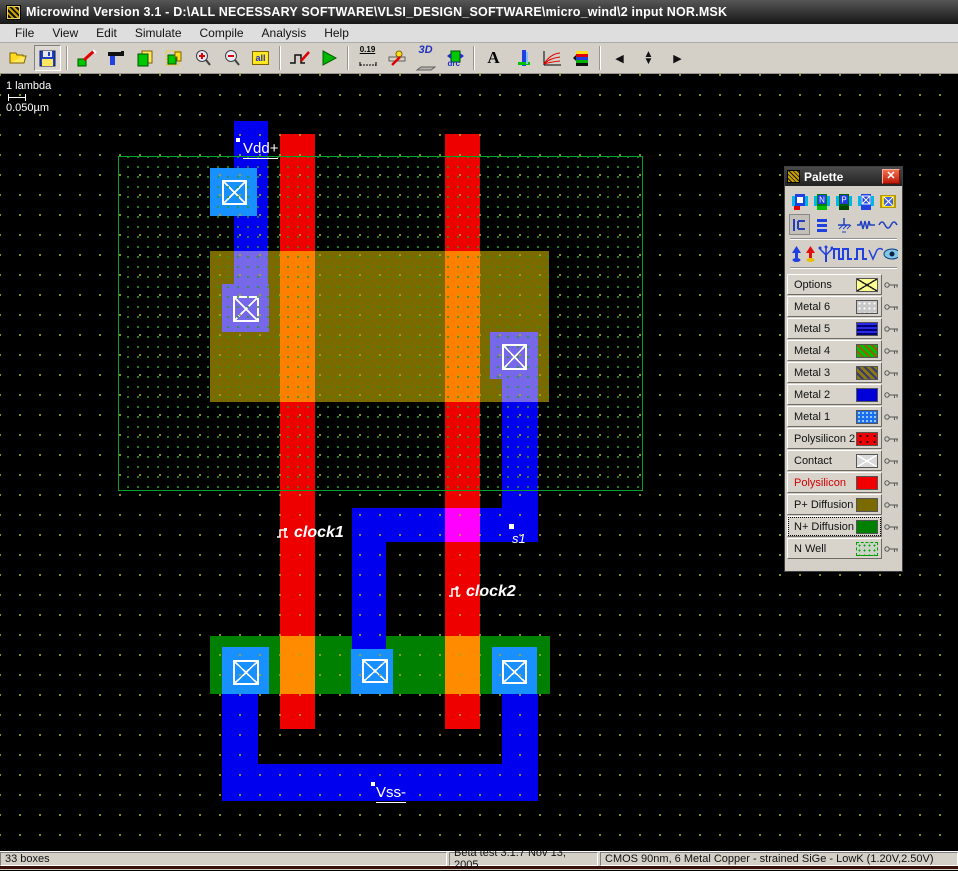 This screenshot has height=871, width=958. I want to click on resistor-button, so click(865, 224).